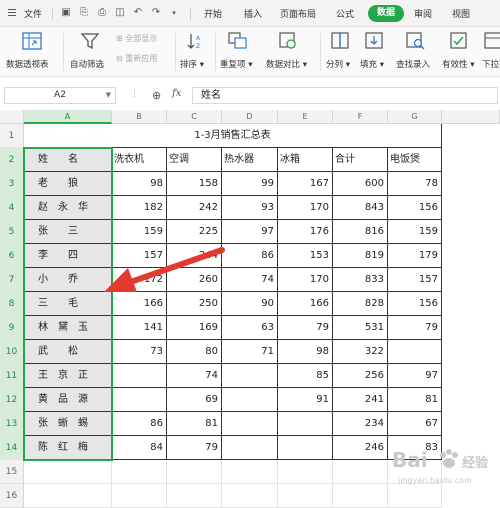 This screenshot has width=500, height=508. Describe the element at coordinates (139, 280) in the screenshot. I see `value-cell: 172` at that location.